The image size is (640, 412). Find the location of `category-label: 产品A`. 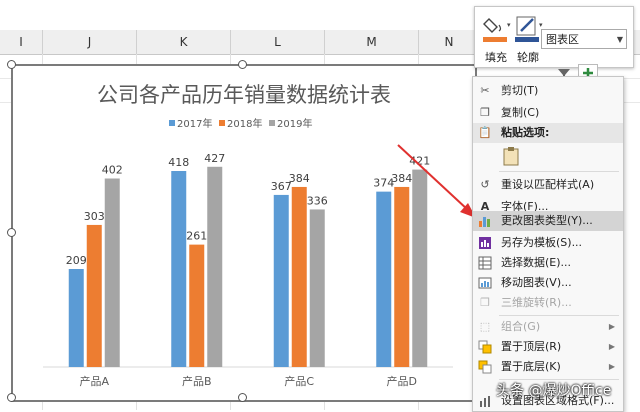

category-label: 产品A is located at coordinates (94, 381).